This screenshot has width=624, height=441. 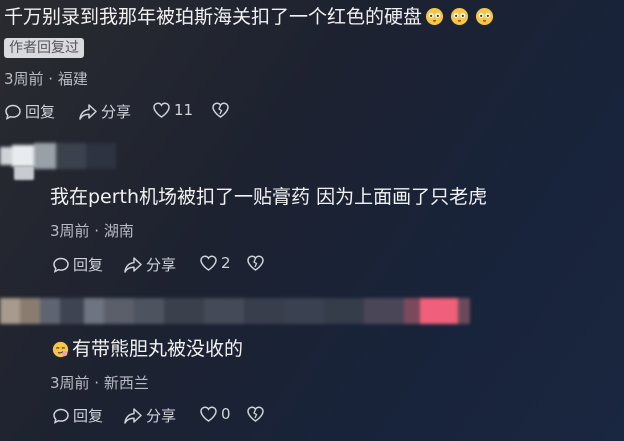 I want to click on comment-meta: 3周前 · 福建, so click(x=46, y=79).